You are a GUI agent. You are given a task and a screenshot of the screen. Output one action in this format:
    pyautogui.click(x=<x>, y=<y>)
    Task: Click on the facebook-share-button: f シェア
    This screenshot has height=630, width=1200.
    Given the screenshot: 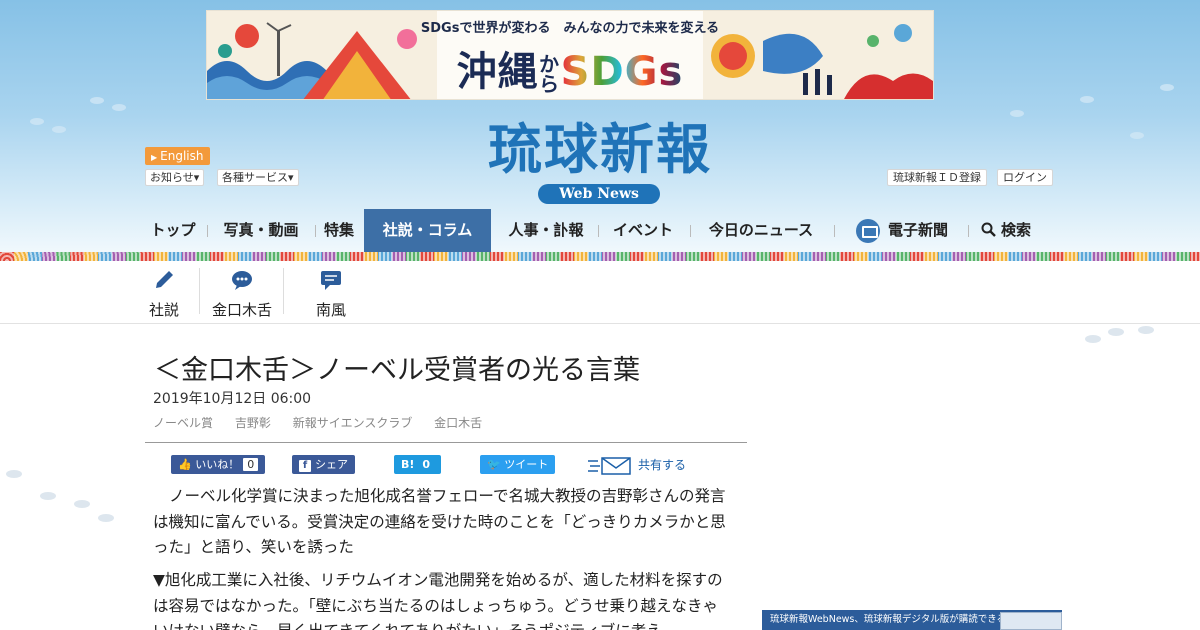 What is the action you would take?
    pyautogui.click(x=323, y=464)
    